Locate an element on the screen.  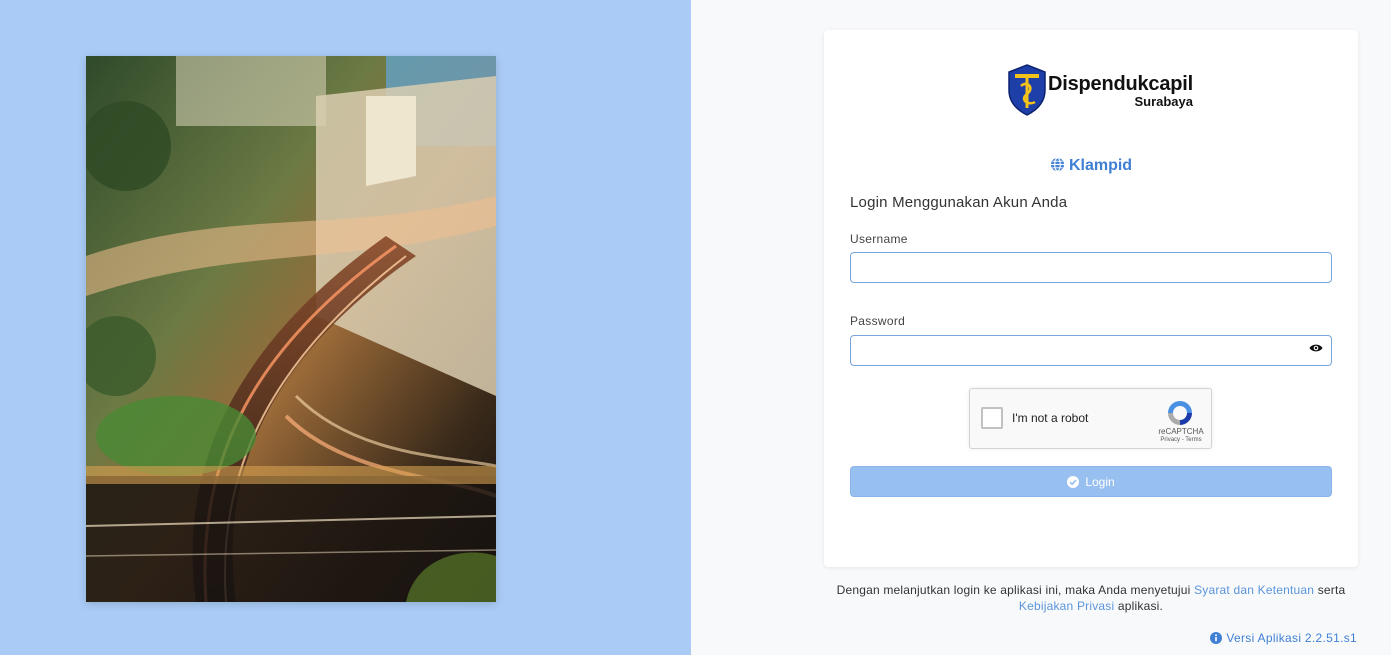
terms-text-after: aplikasi. is located at coordinates (1140, 606).